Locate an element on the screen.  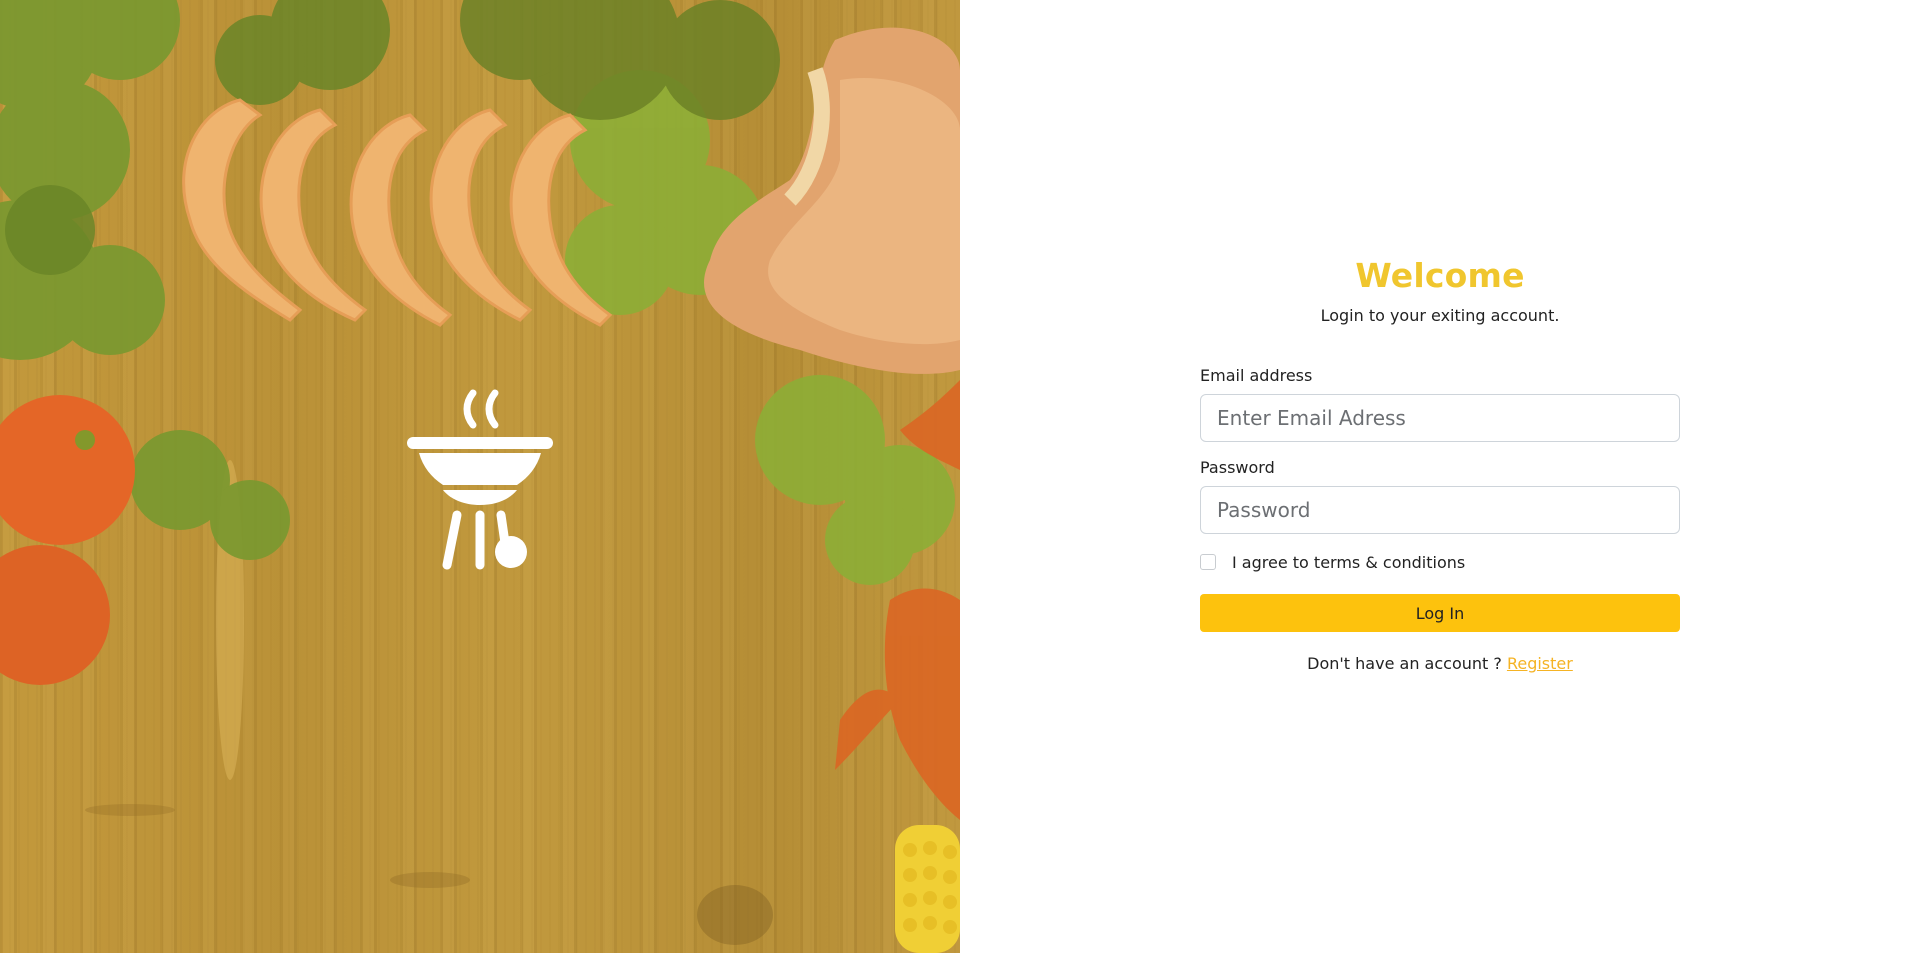
password-label: Password is located at coordinates (1237, 467).